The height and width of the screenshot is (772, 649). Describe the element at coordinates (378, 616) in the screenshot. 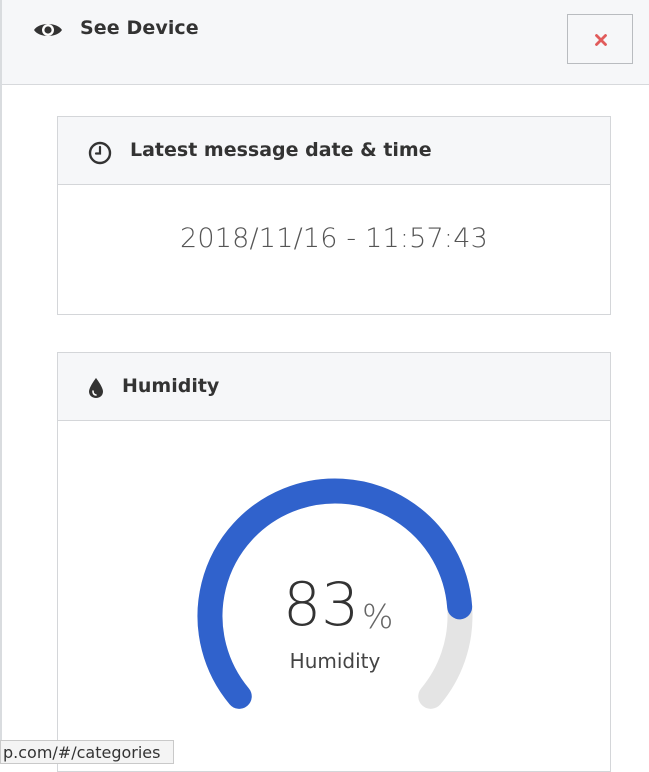

I see `gauge-unit: %` at that location.